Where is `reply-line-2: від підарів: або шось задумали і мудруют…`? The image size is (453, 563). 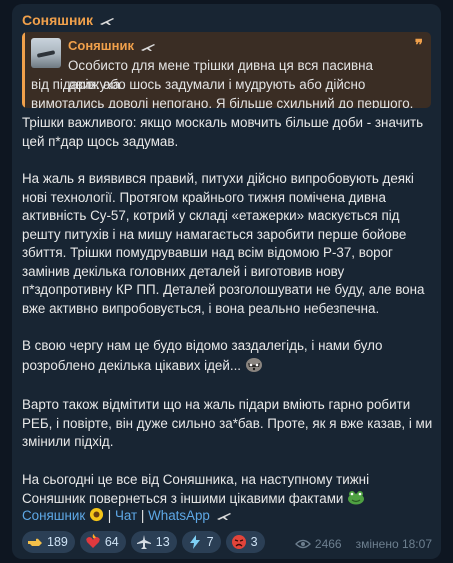
reply-line-2: від підарів: або шось задумали і мудруют… is located at coordinates (198, 84).